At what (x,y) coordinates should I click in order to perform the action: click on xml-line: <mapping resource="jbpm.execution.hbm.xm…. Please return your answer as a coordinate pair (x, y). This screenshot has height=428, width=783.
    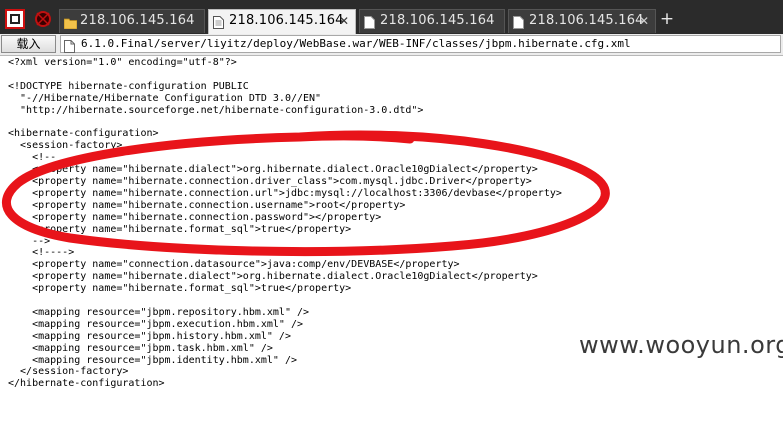
    Looking at the image, I should click on (156, 324).